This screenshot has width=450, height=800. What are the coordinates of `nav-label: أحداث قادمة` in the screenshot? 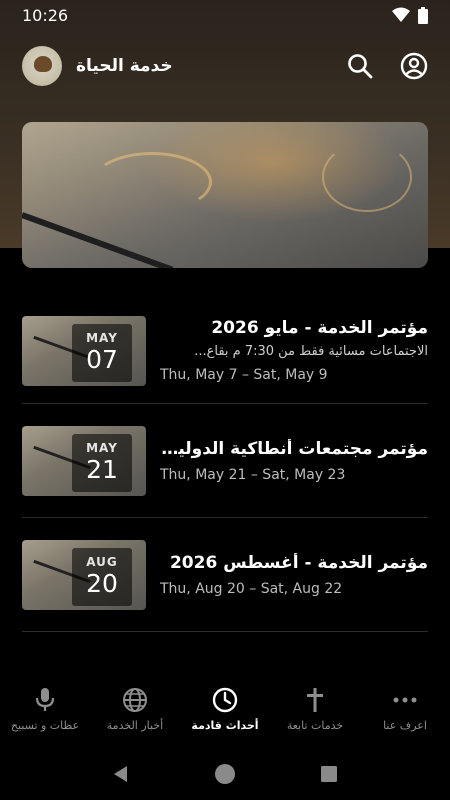 It's located at (225, 725).